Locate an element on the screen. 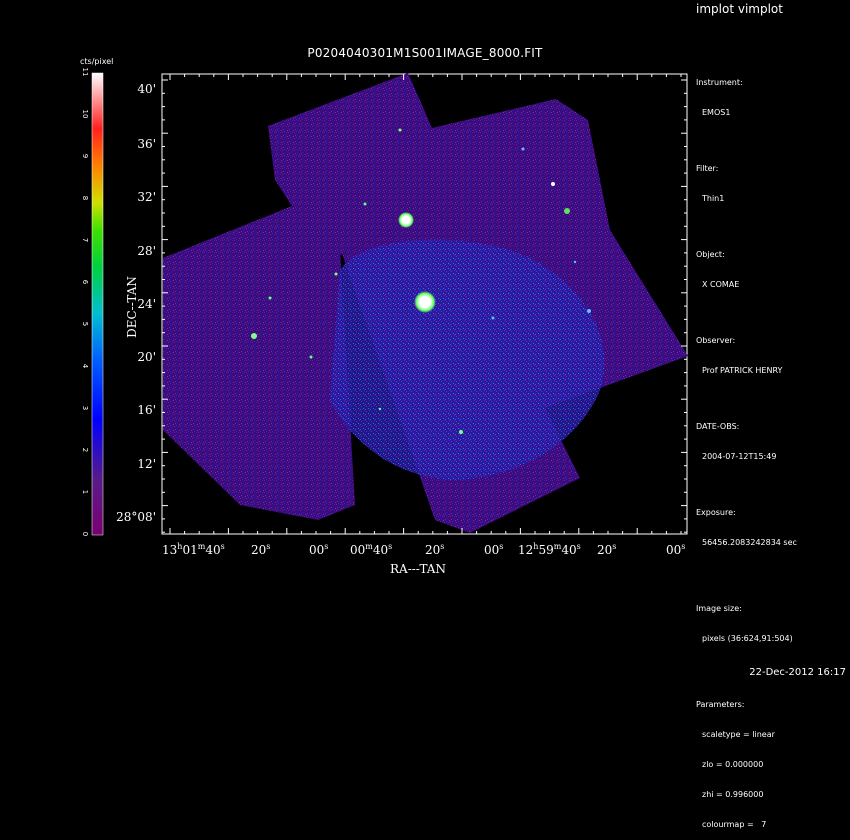 The height and width of the screenshot is (840, 850). object-value: X COMAE is located at coordinates (721, 284).